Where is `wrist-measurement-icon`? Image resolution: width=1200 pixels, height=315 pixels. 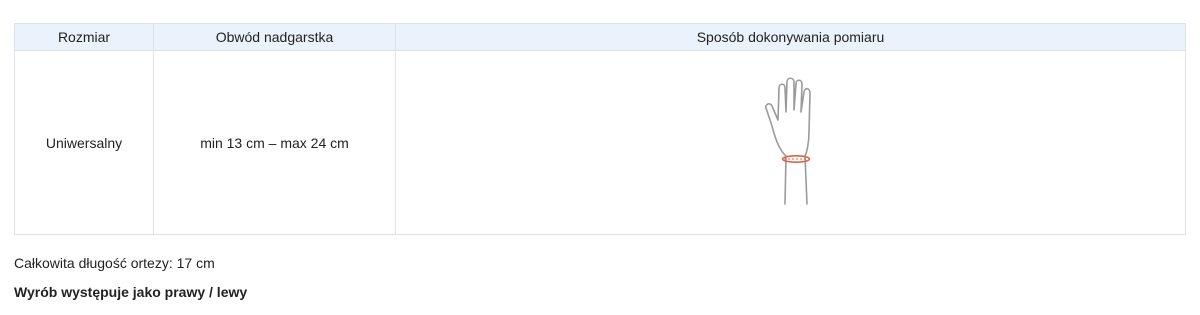 wrist-measurement-icon is located at coordinates (791, 141).